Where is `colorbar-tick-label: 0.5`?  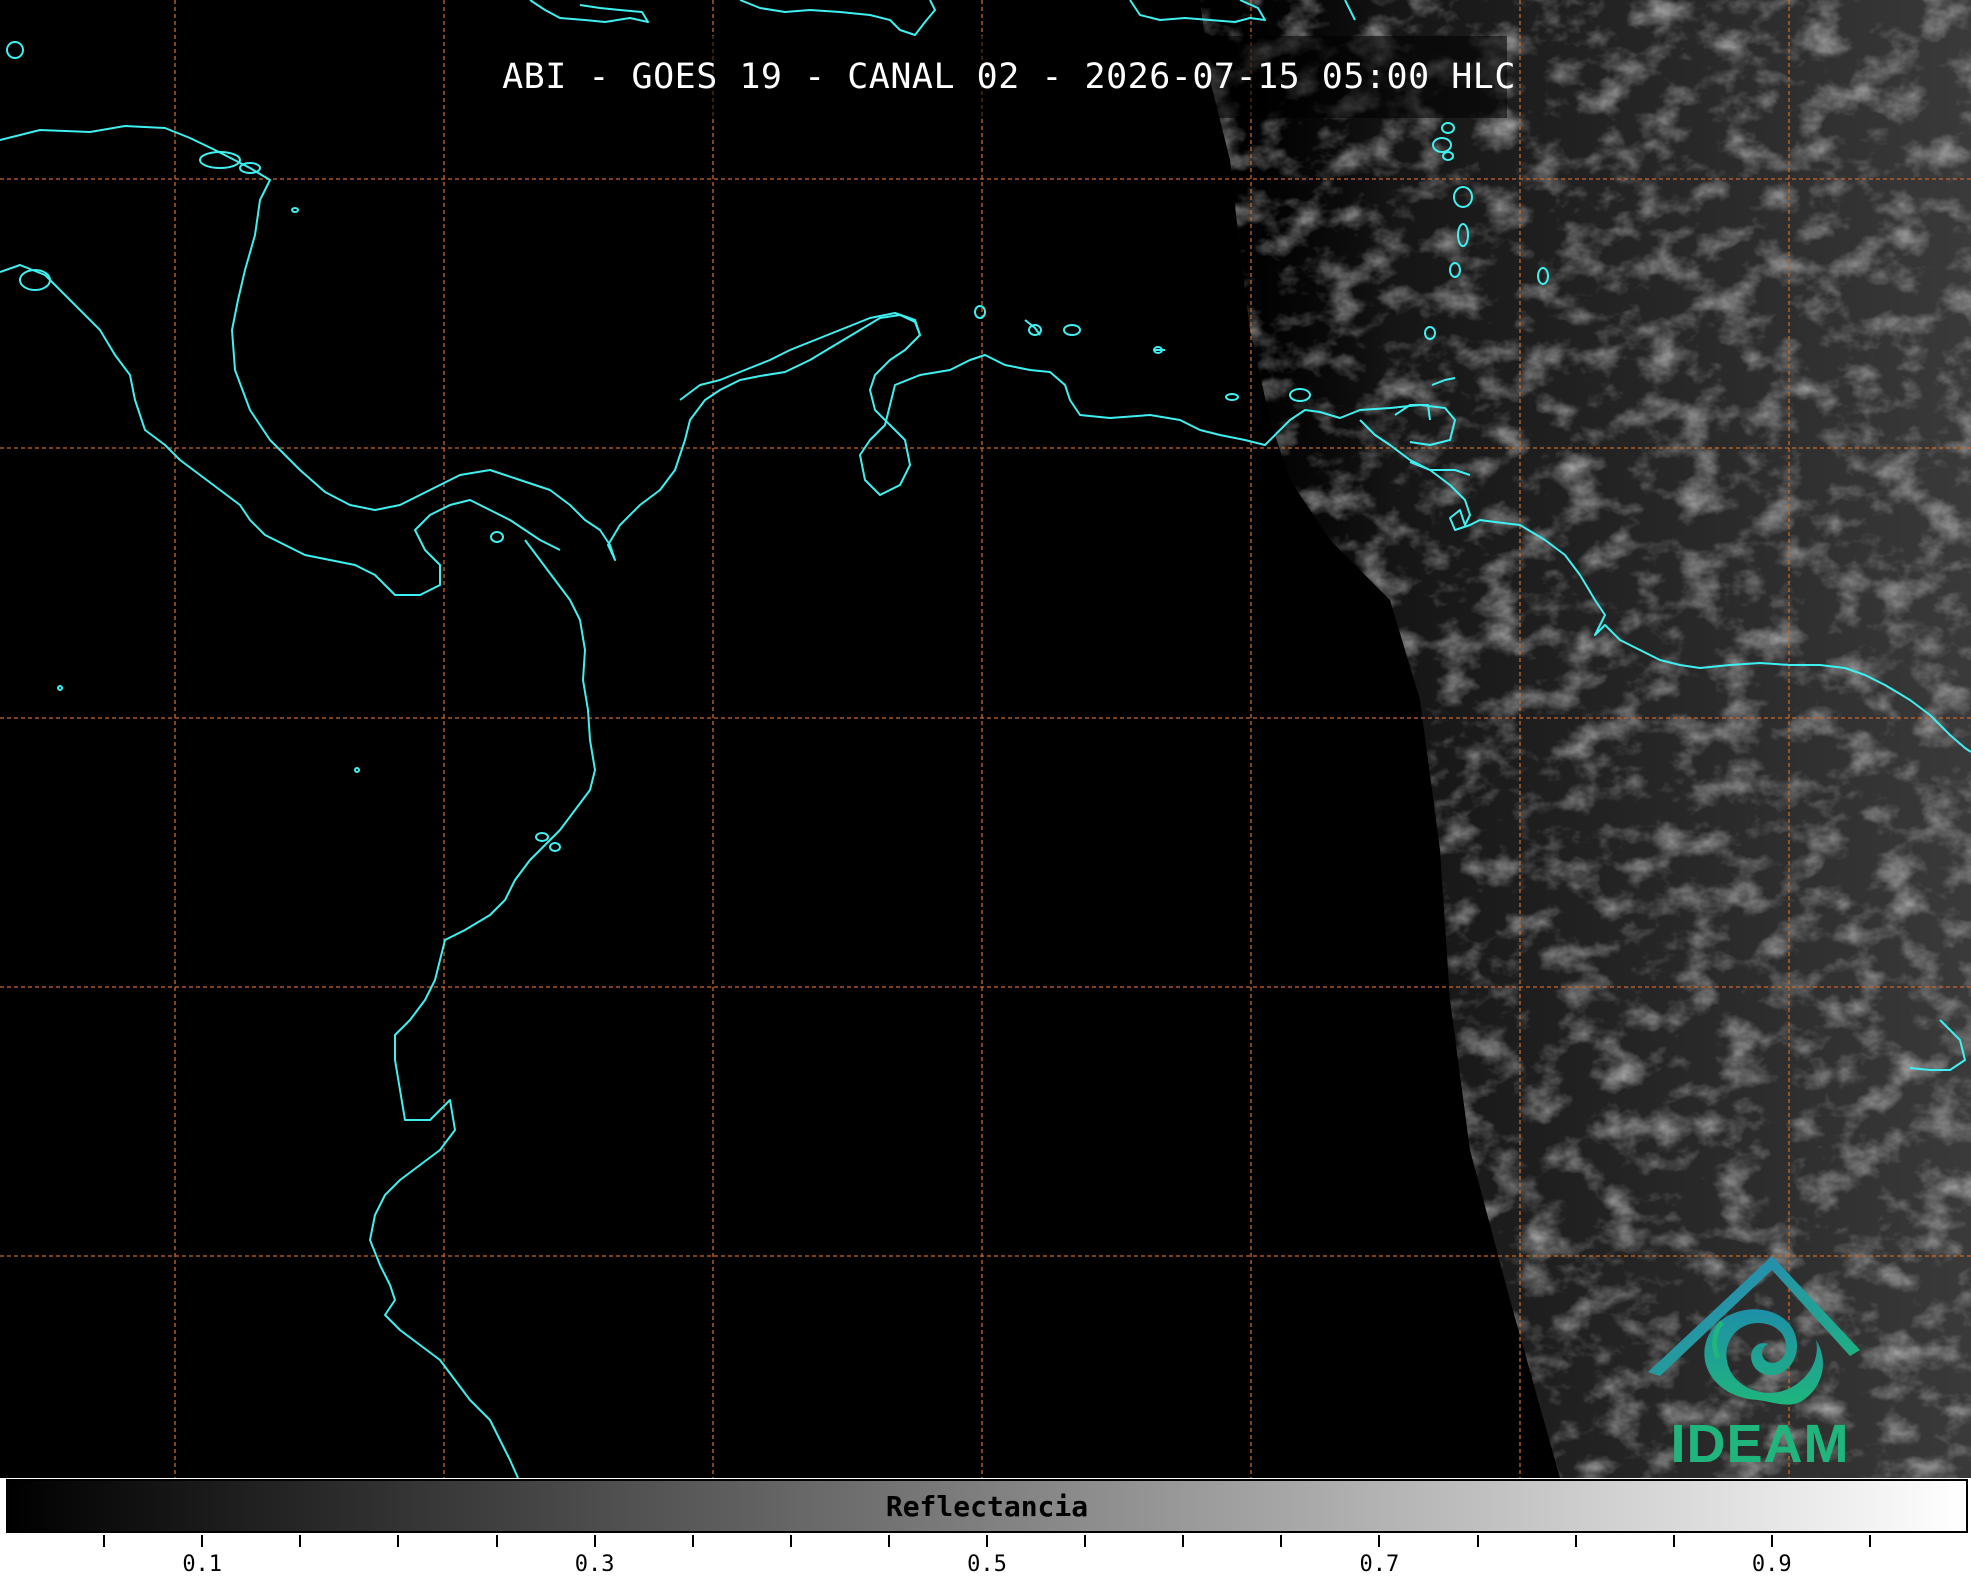 colorbar-tick-label: 0.5 is located at coordinates (987, 1564).